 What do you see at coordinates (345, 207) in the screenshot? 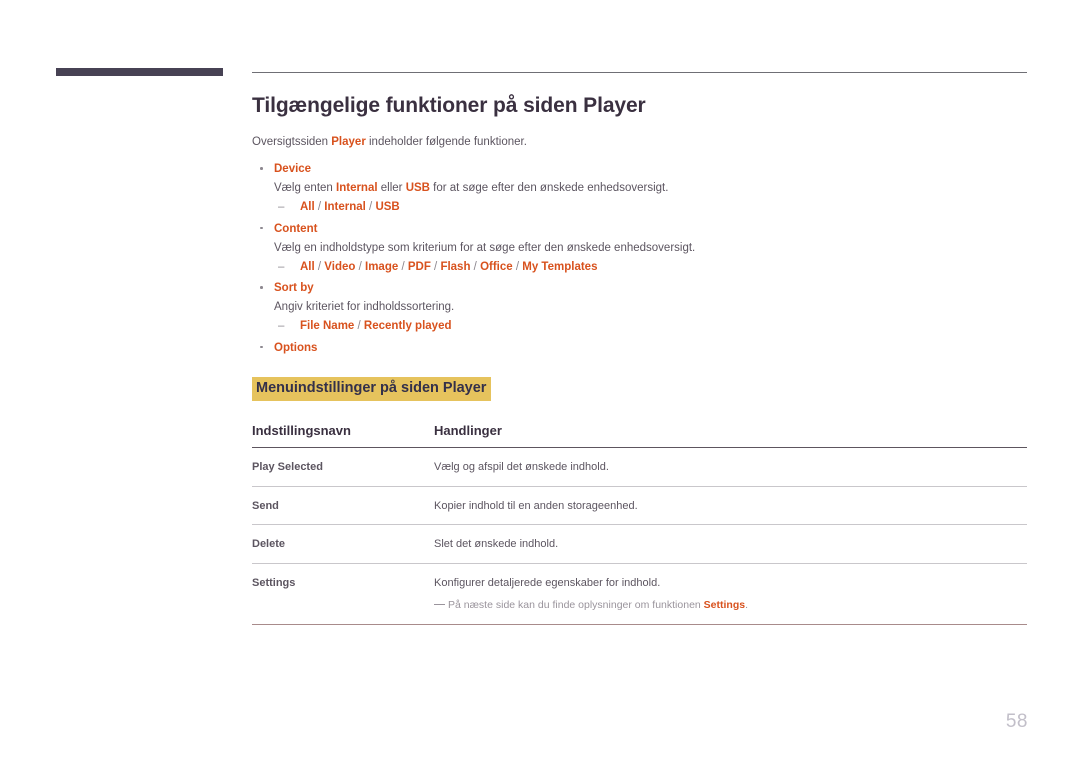
I see `option-value: Internal` at bounding box center [345, 207].